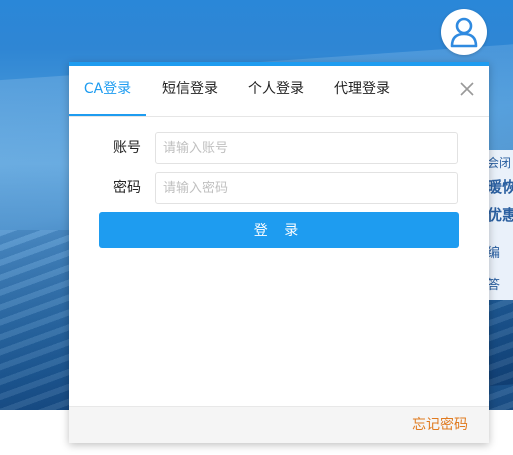 Image resolution: width=513 pixels, height=455 pixels. I want to click on user-icon, so click(464, 32).